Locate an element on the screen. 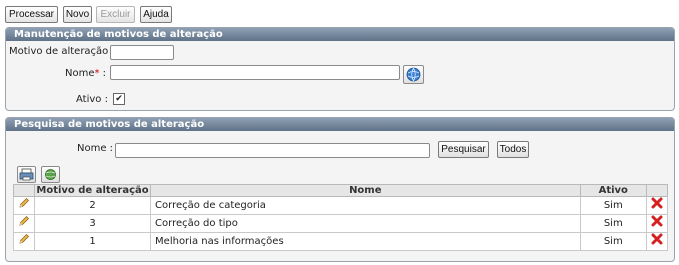 This screenshot has width=679, height=265. cell-nome: Correção de categoria is located at coordinates (365, 205).